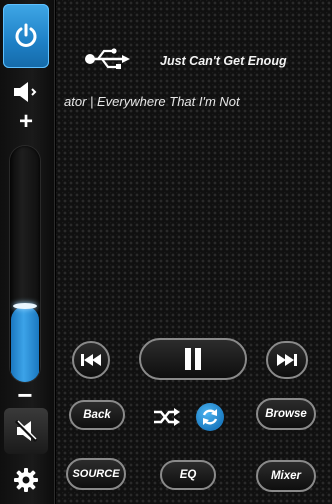 Image resolution: width=332 pixels, height=504 pixels. I want to click on shuffle-icon, so click(167, 417).